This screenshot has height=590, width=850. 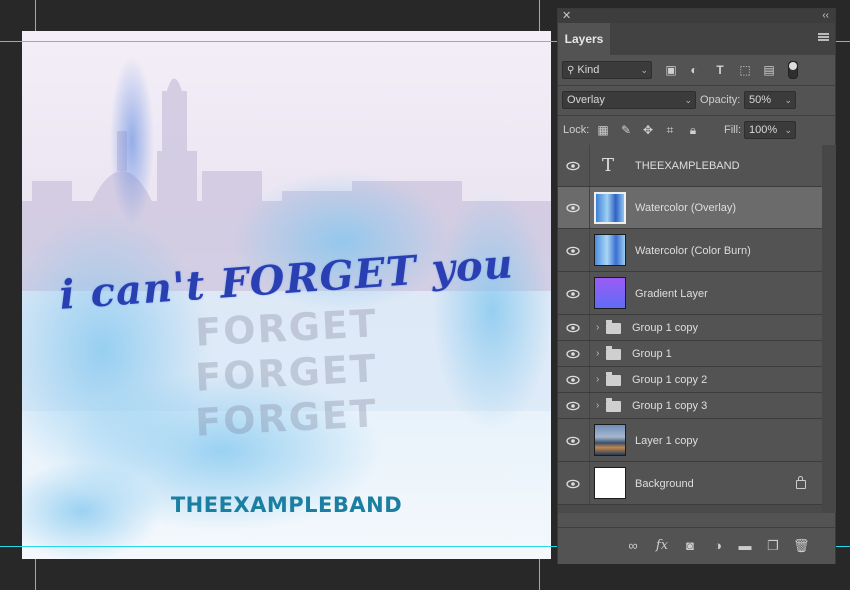 I want to click on layer-row-group-1-copy-3: › Group 1 copy 3, so click(x=690, y=406).